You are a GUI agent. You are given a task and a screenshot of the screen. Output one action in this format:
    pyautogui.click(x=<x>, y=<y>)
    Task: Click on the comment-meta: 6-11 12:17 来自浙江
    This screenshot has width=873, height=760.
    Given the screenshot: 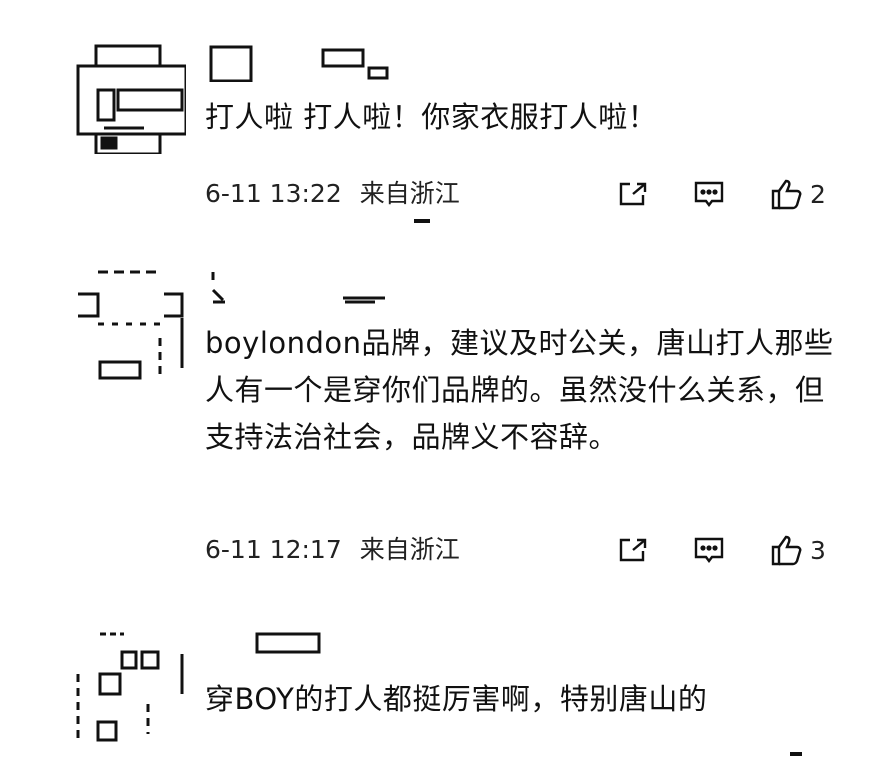 What is the action you would take?
    pyautogui.click(x=332, y=550)
    